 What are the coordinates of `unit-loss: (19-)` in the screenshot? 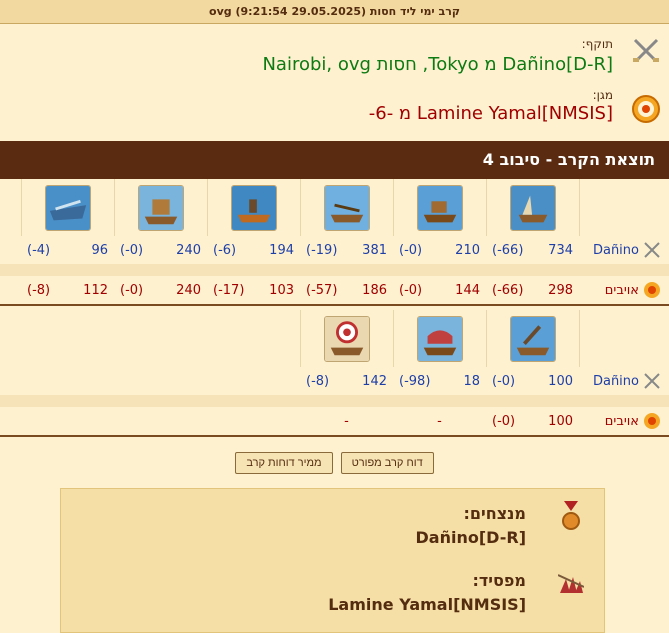 It's located at (322, 250).